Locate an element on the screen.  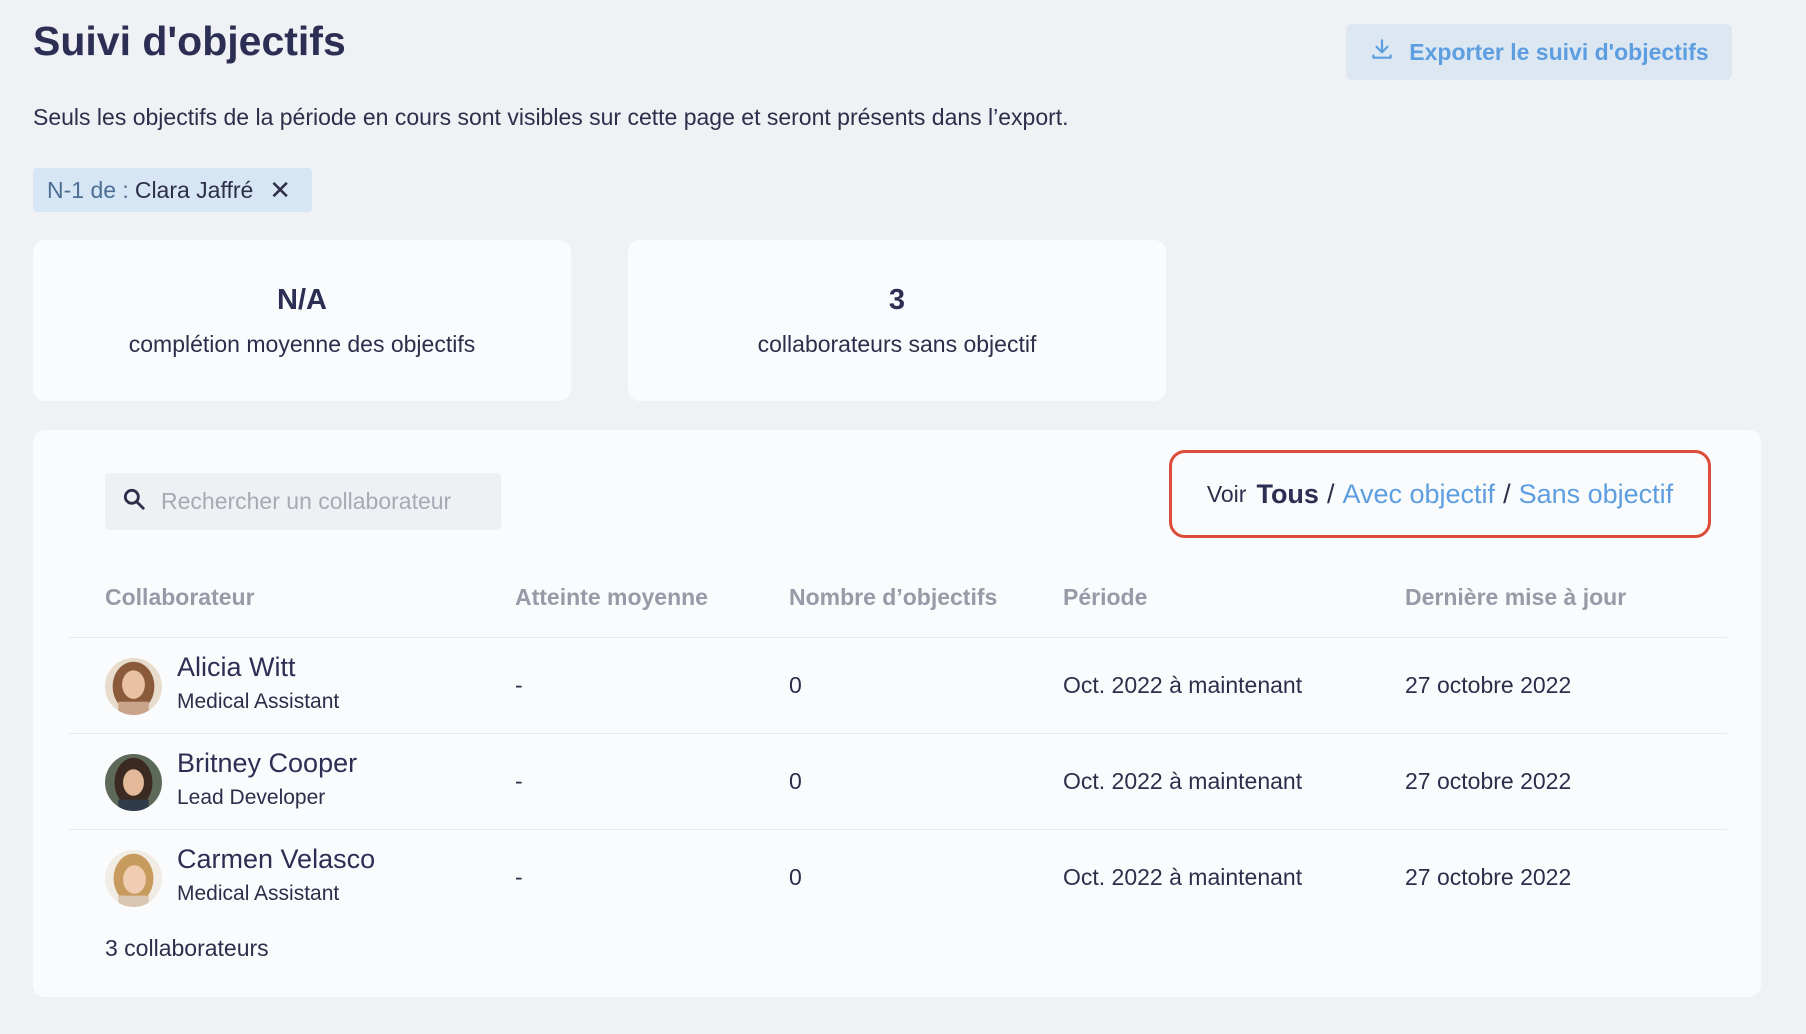
collaborator-count: 3 collaborateurs is located at coordinates (187, 948).